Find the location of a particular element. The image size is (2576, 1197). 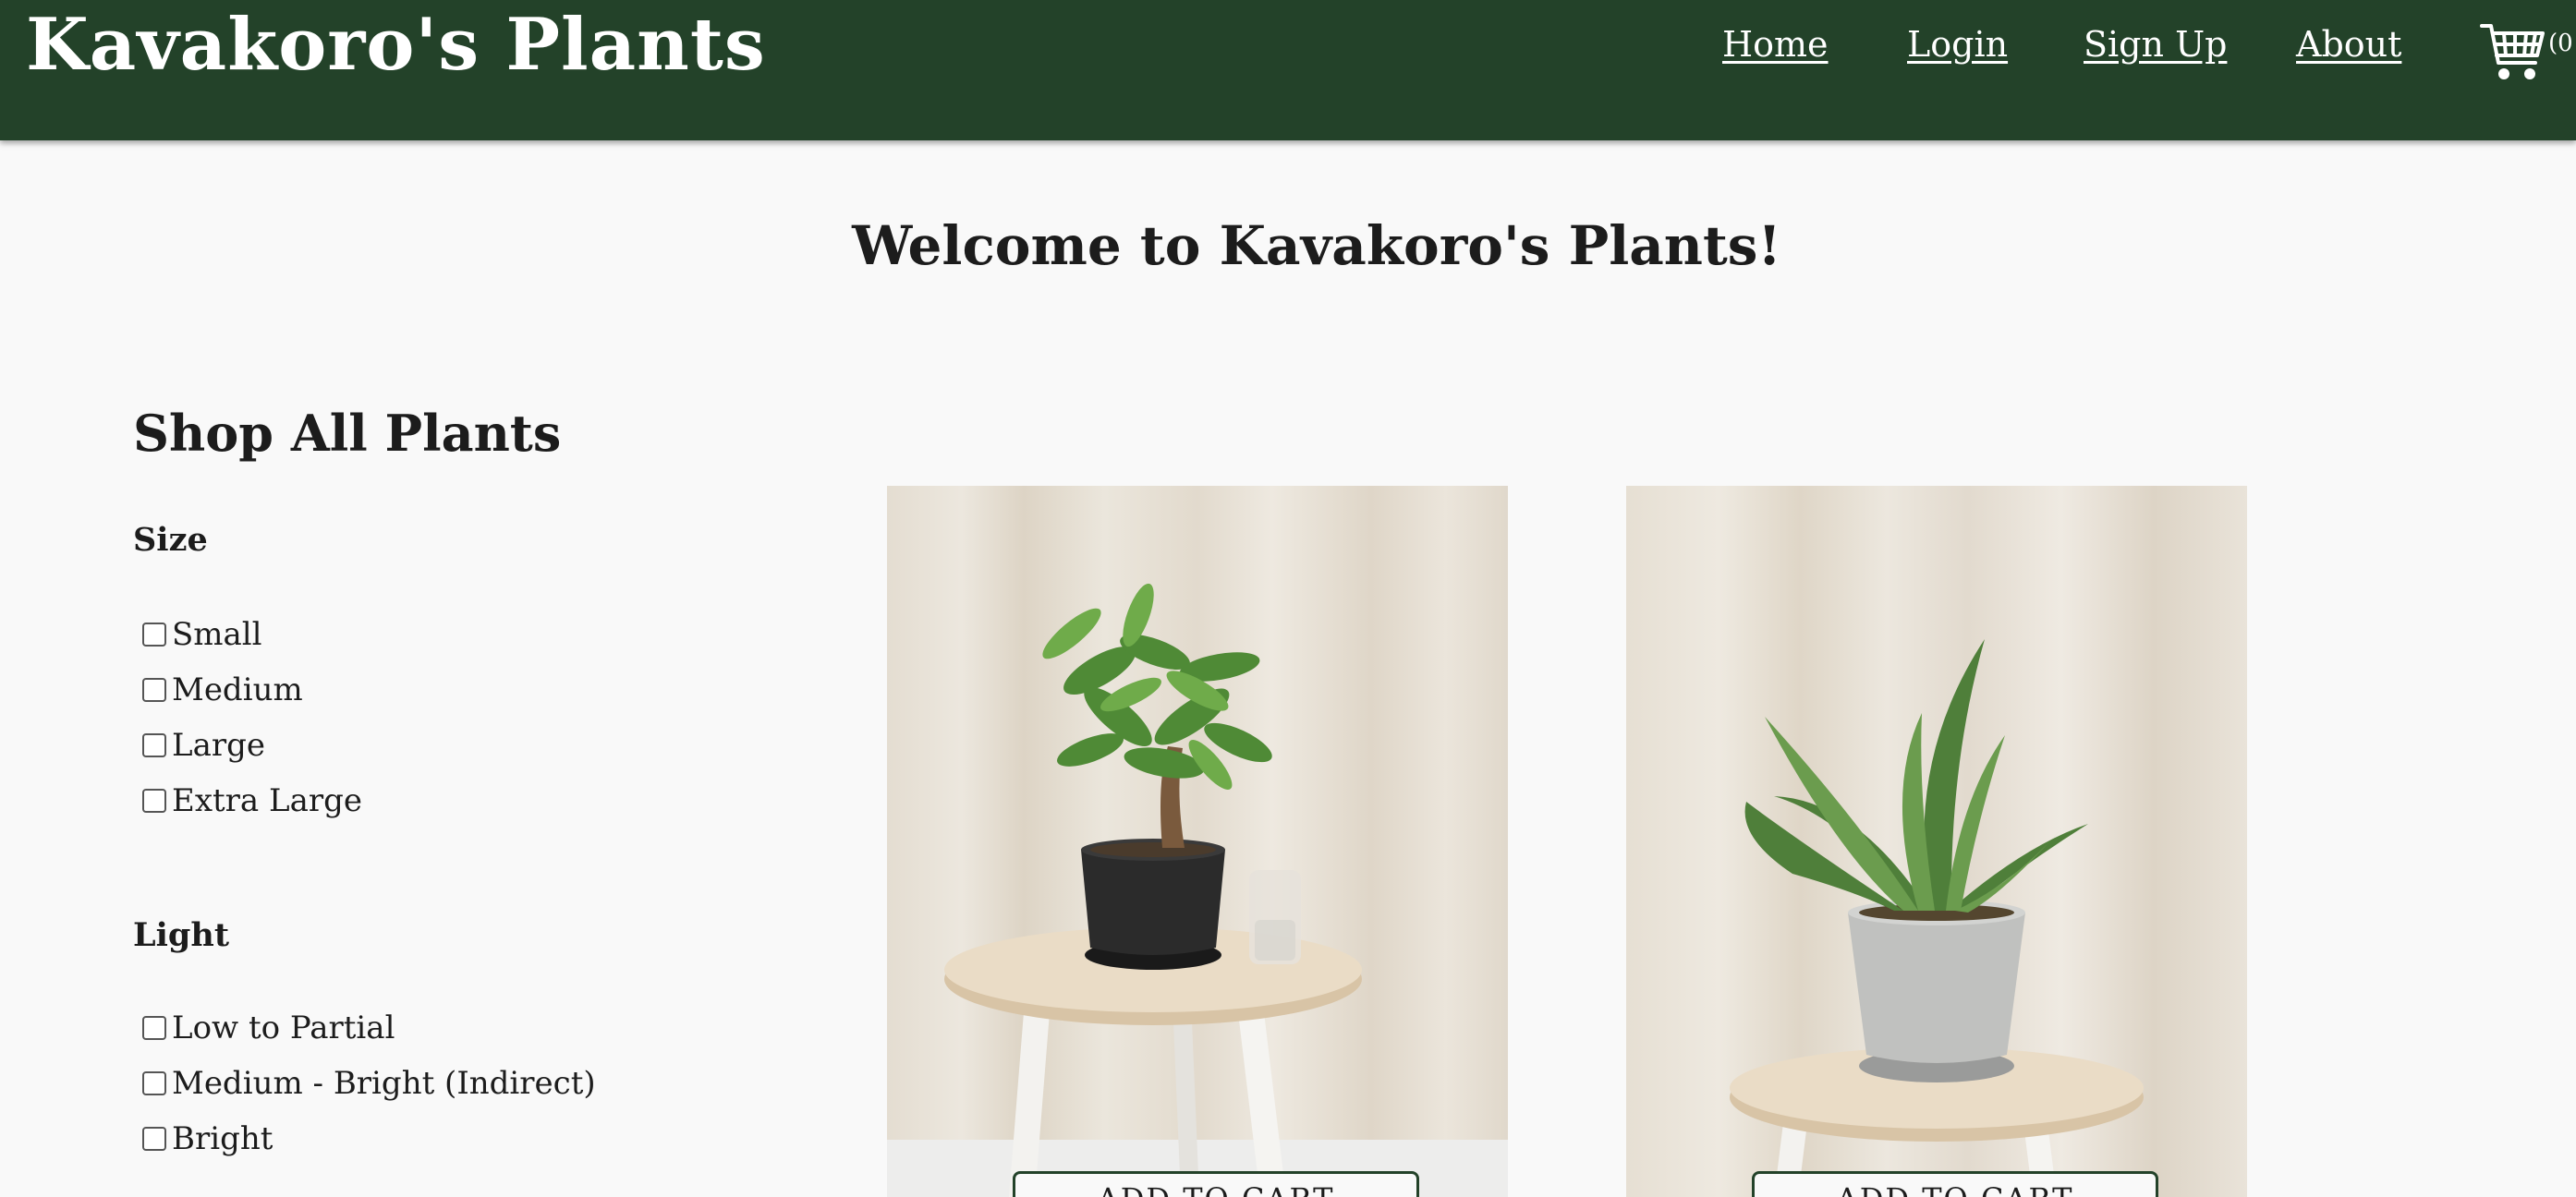

filter-option-label: Large is located at coordinates (218, 745).